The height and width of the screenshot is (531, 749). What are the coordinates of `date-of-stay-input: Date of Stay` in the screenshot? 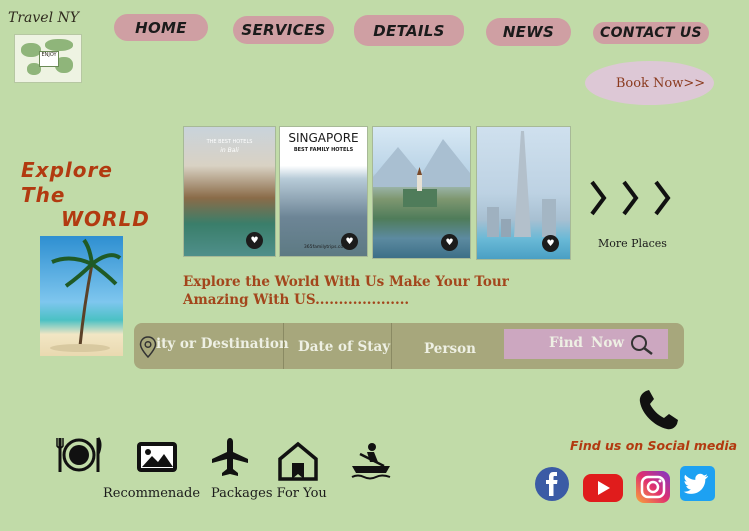 It's located at (344, 347).